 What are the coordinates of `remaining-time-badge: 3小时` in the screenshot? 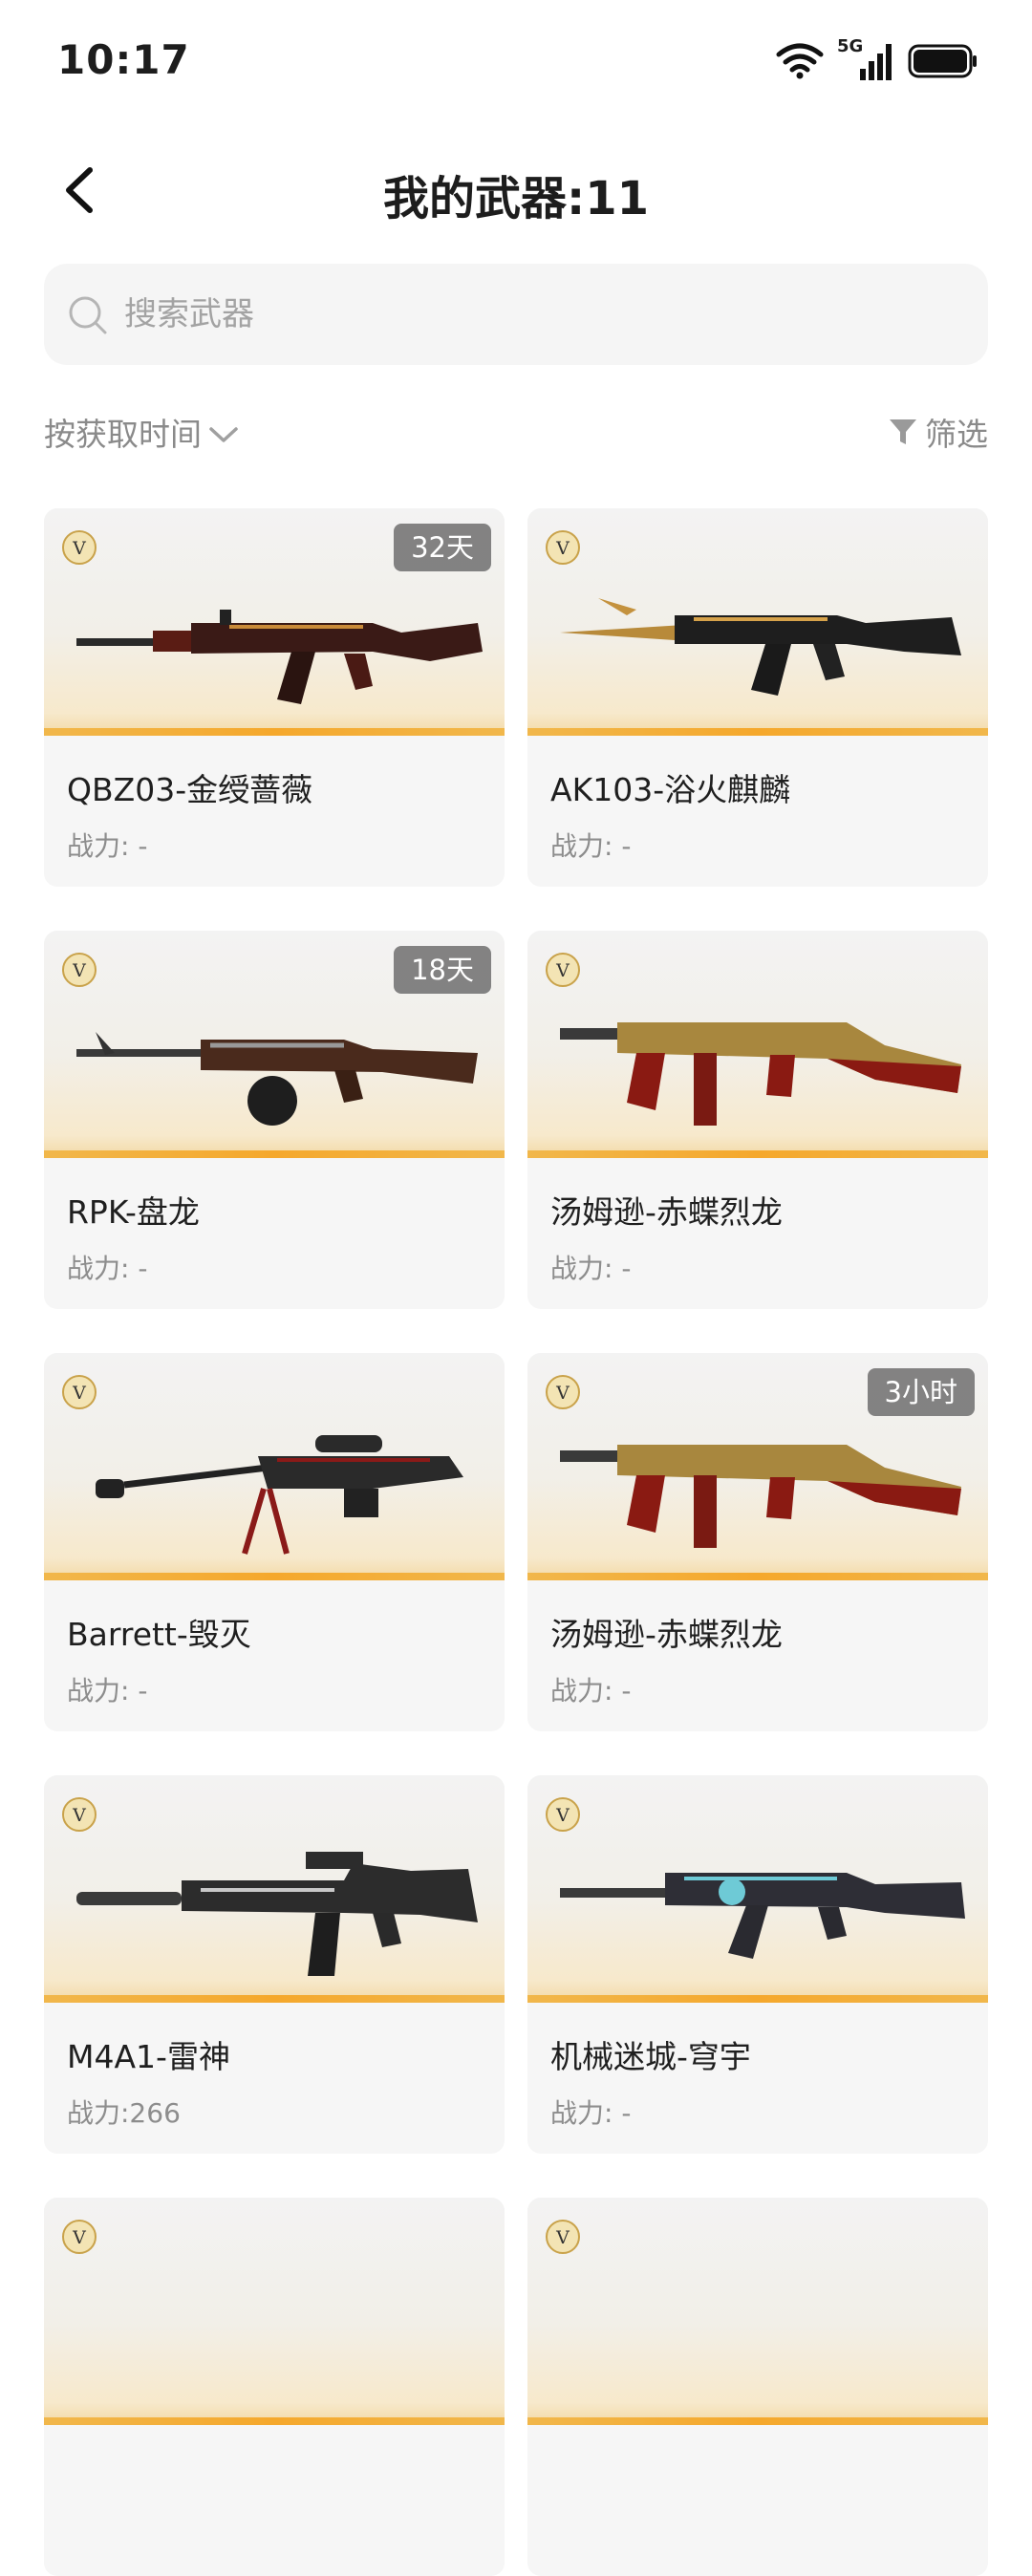 It's located at (921, 1392).